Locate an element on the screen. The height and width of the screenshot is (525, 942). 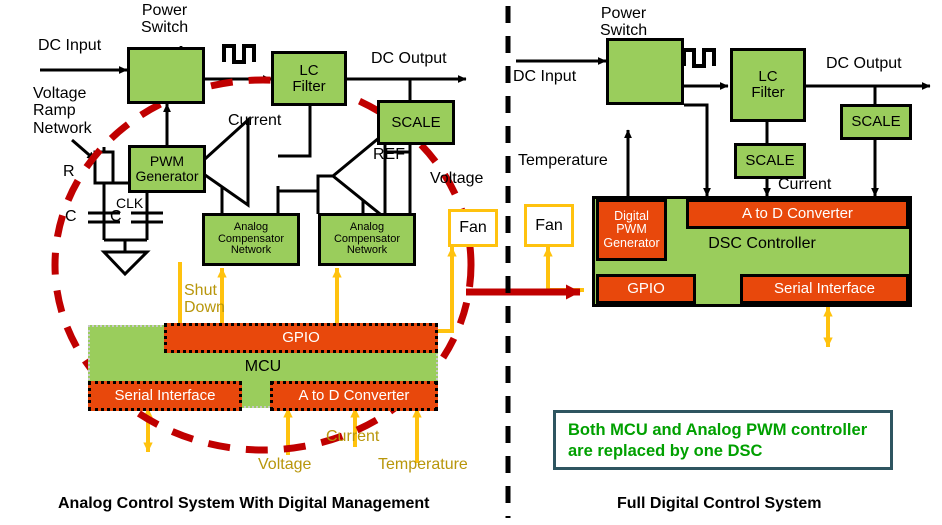
block-label: PWM Generator is located at coordinates (167, 168).